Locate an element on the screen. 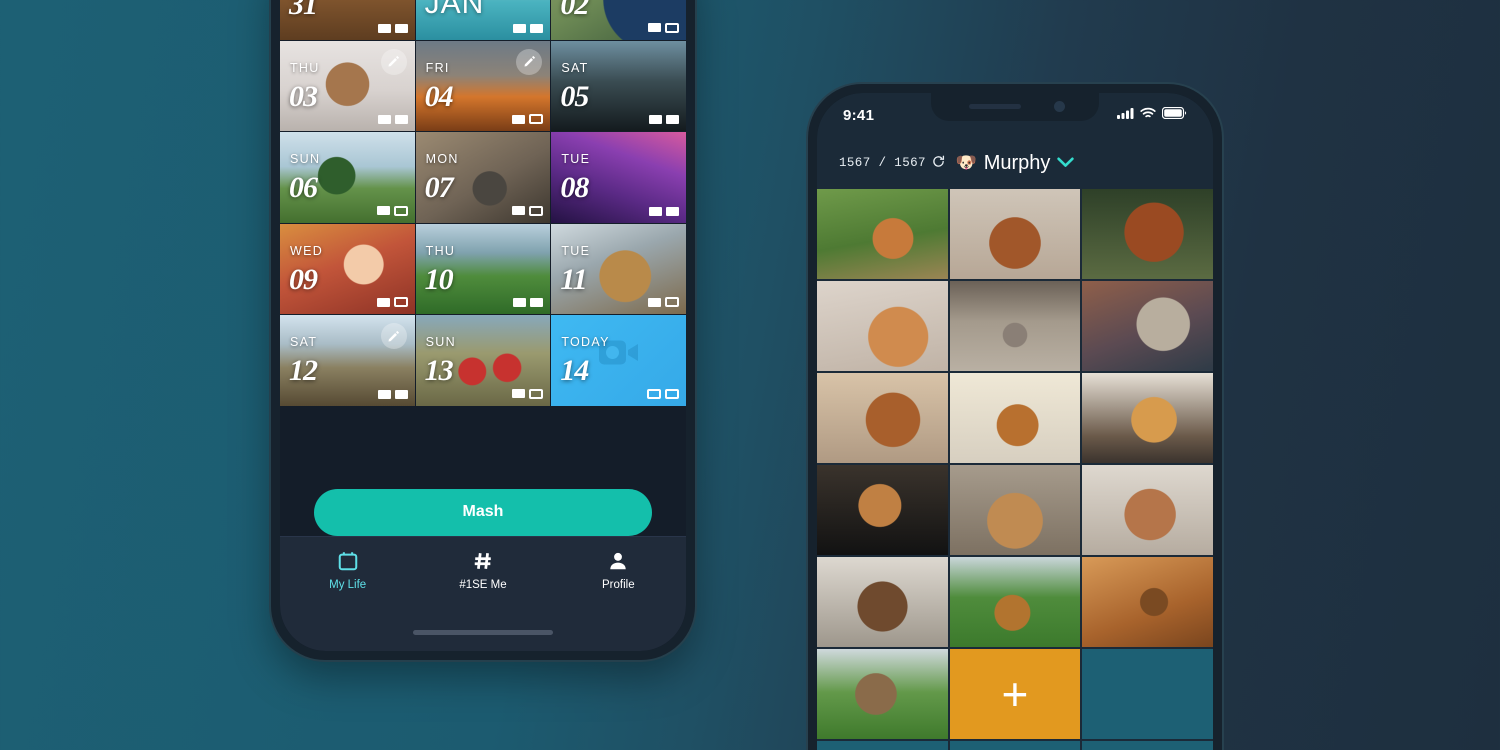  calendar-day-number: 14 is located at coordinates (574, 370).